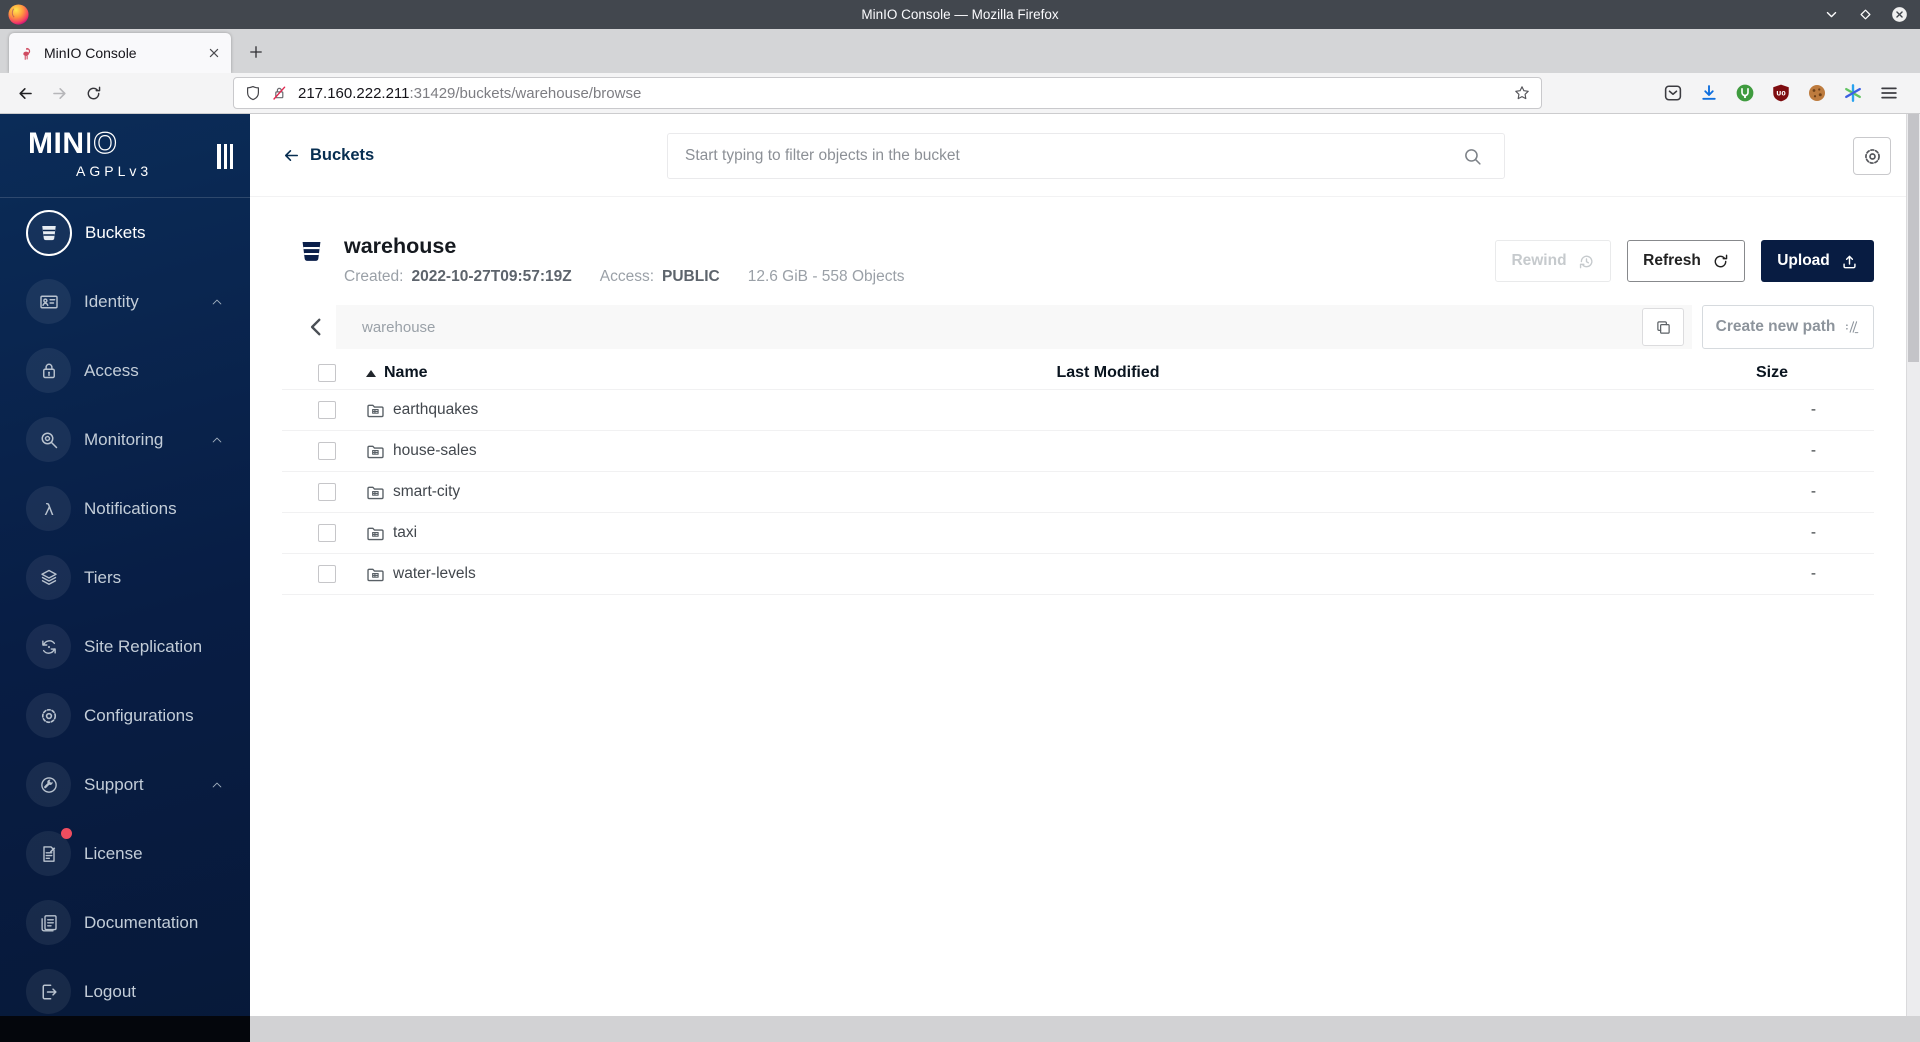 The width and height of the screenshot is (1920, 1042). What do you see at coordinates (120, 53) in the screenshot?
I see `tab-minio-console: MinIO Console` at bounding box center [120, 53].